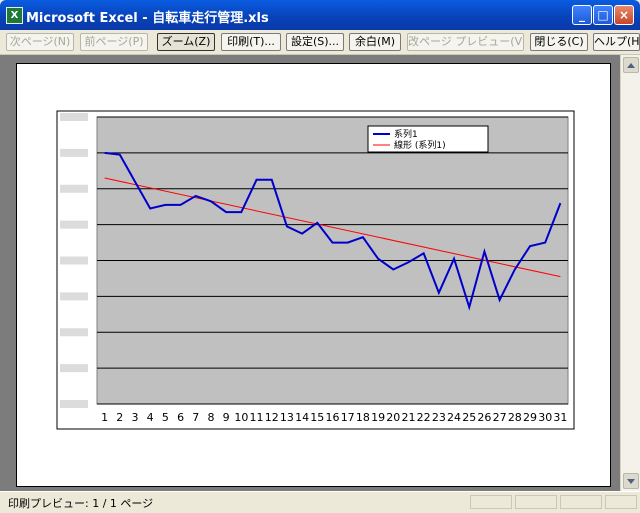  I want to click on page-break-preview-button: 改ページ プレビュー(V), so click(465, 42).